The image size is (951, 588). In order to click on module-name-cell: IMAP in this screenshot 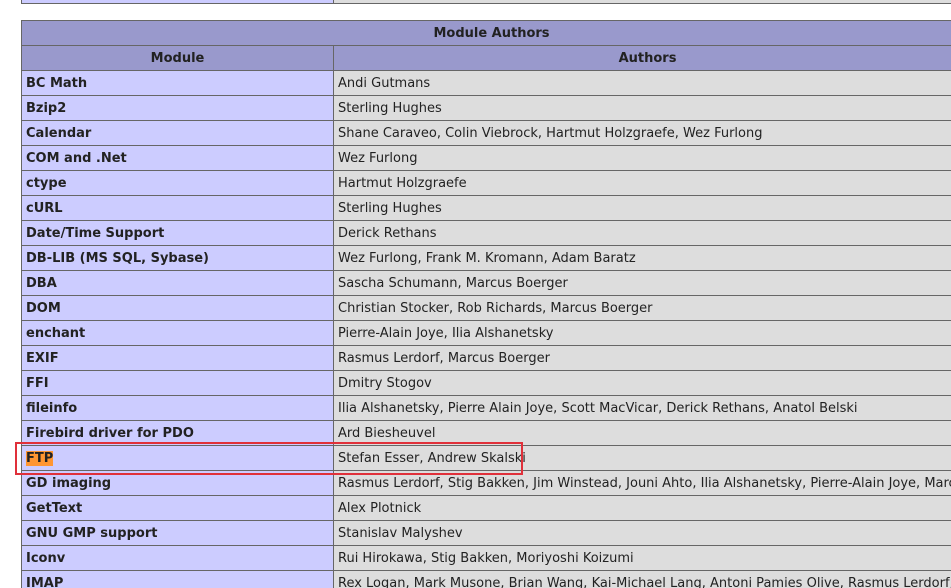, I will do `click(177, 579)`.